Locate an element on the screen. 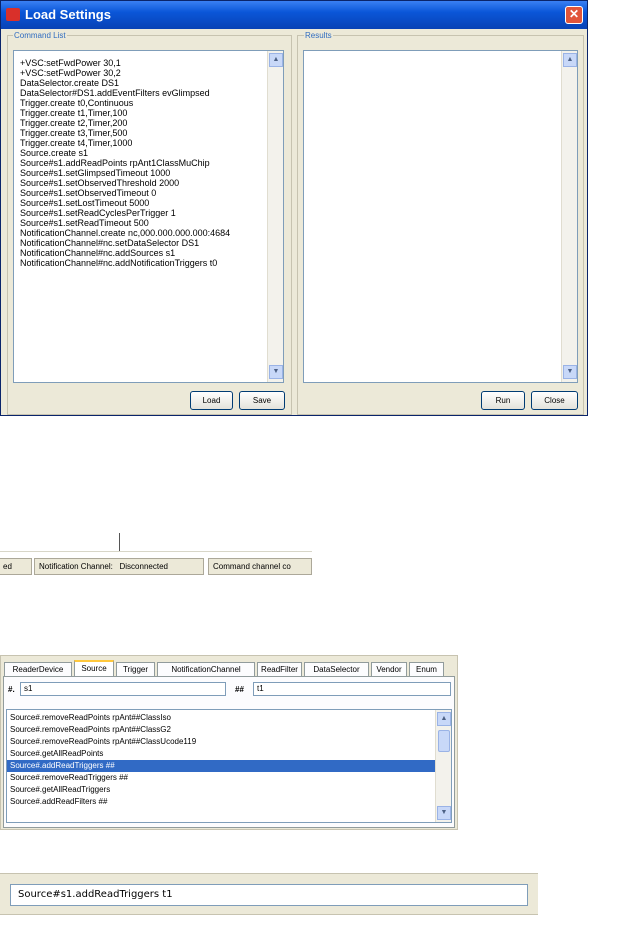  window-title: Load Settings is located at coordinates (68, 14).